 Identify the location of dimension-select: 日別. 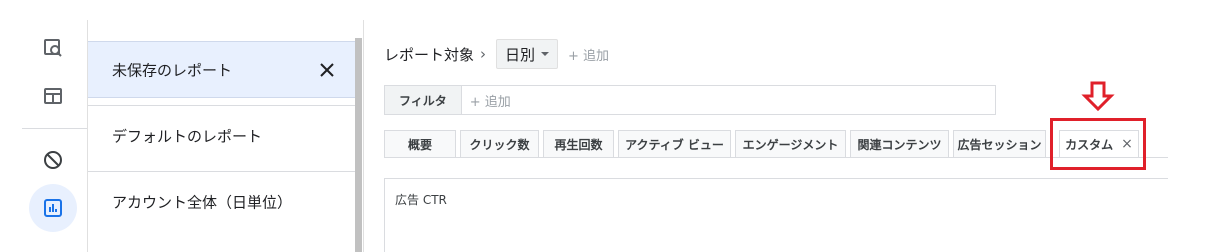
(527, 54).